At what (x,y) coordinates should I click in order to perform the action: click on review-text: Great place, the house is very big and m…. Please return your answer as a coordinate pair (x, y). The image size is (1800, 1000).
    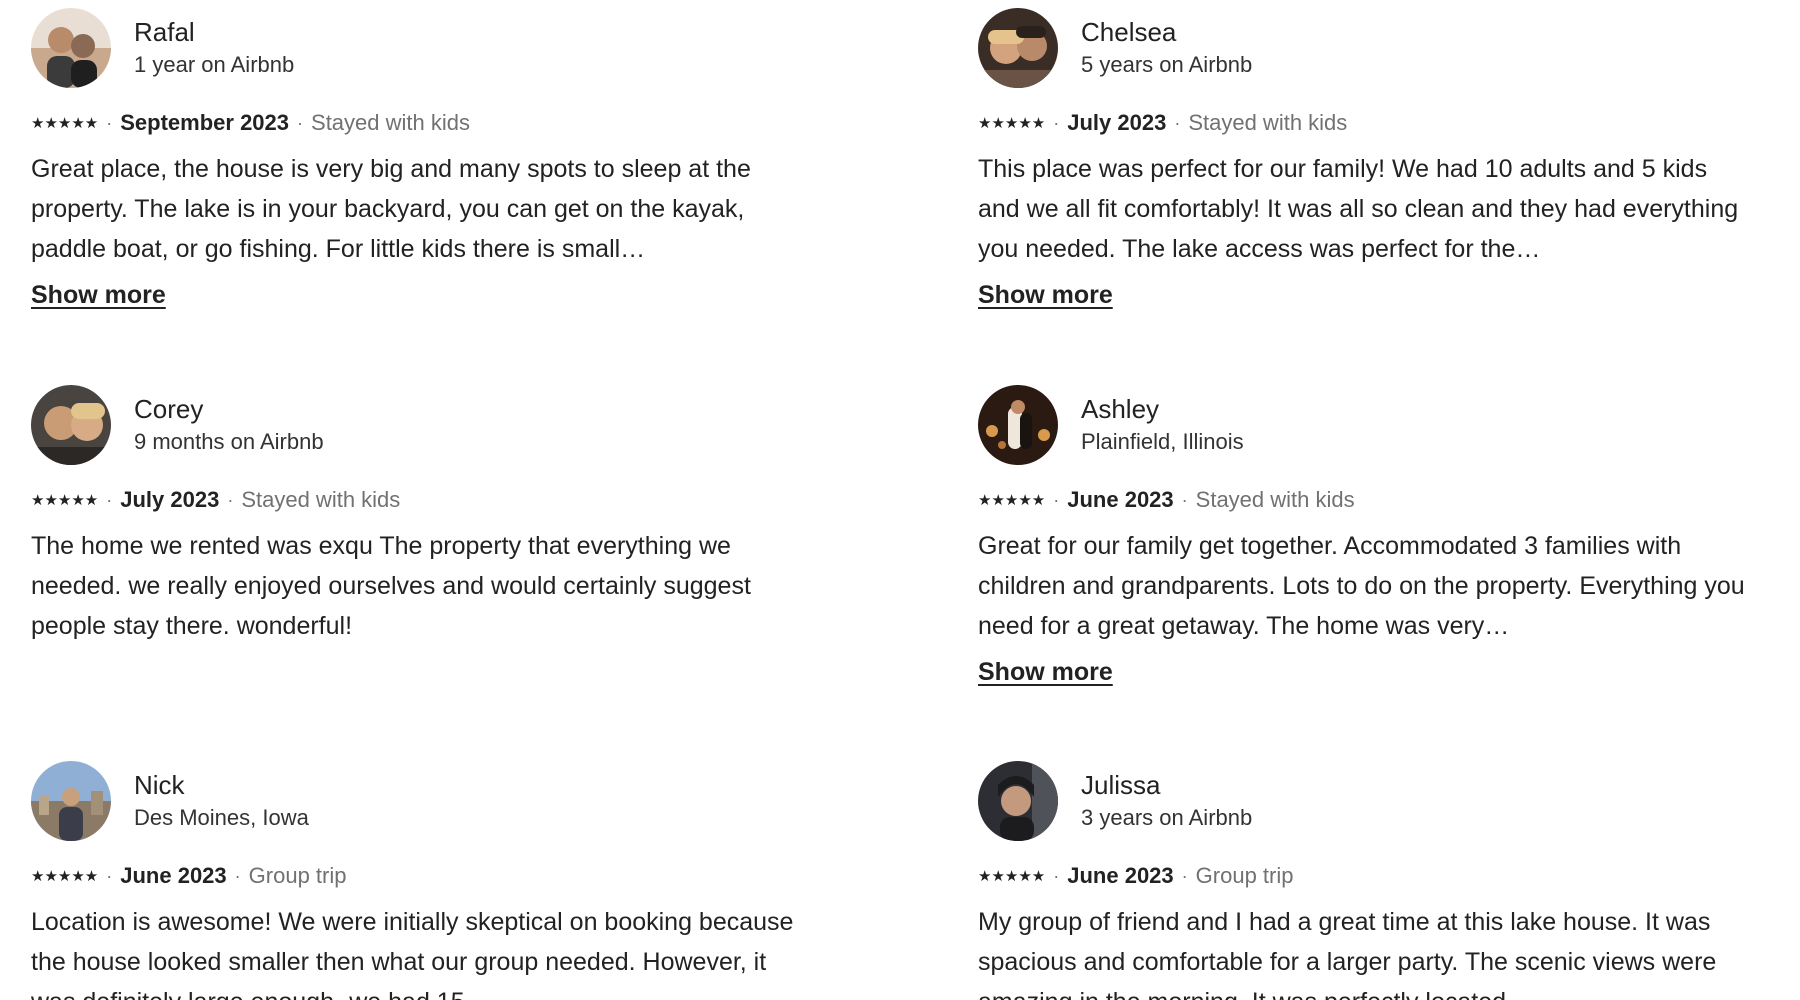
    Looking at the image, I should click on (391, 209).